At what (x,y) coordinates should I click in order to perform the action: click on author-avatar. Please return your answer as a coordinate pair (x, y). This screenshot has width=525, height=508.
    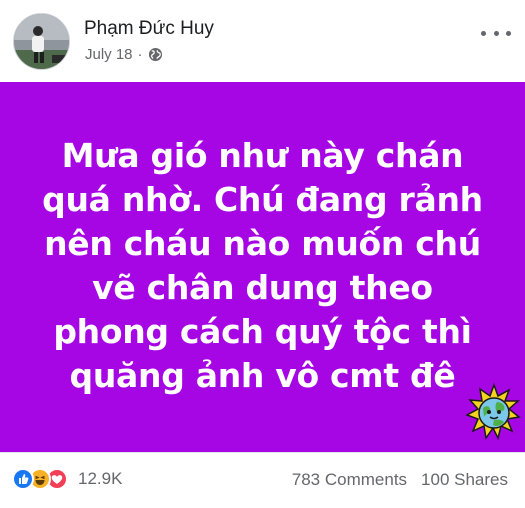
    Looking at the image, I should click on (41, 41).